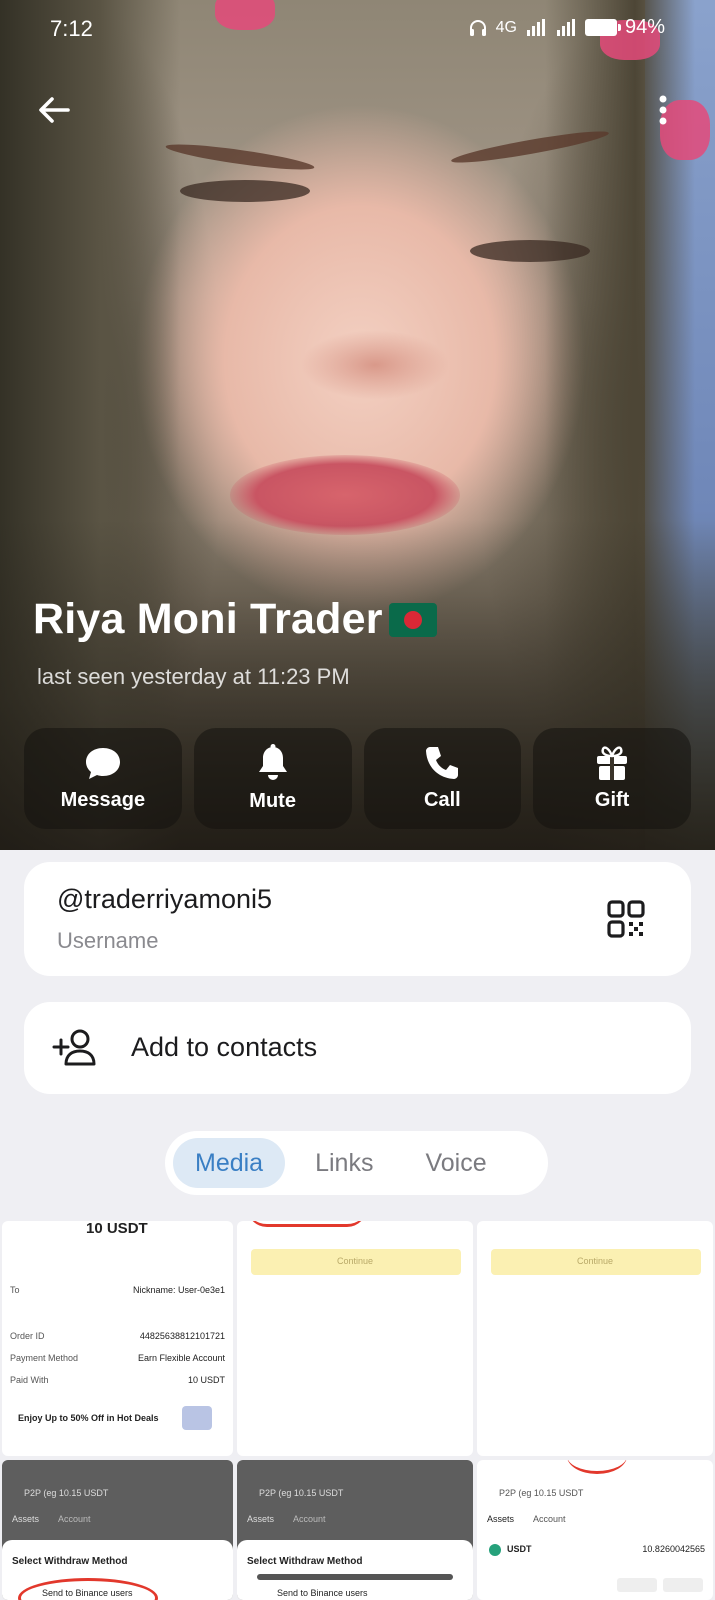 This screenshot has width=715, height=1600. Describe the element at coordinates (442, 800) in the screenshot. I see `call-label: Call` at that location.